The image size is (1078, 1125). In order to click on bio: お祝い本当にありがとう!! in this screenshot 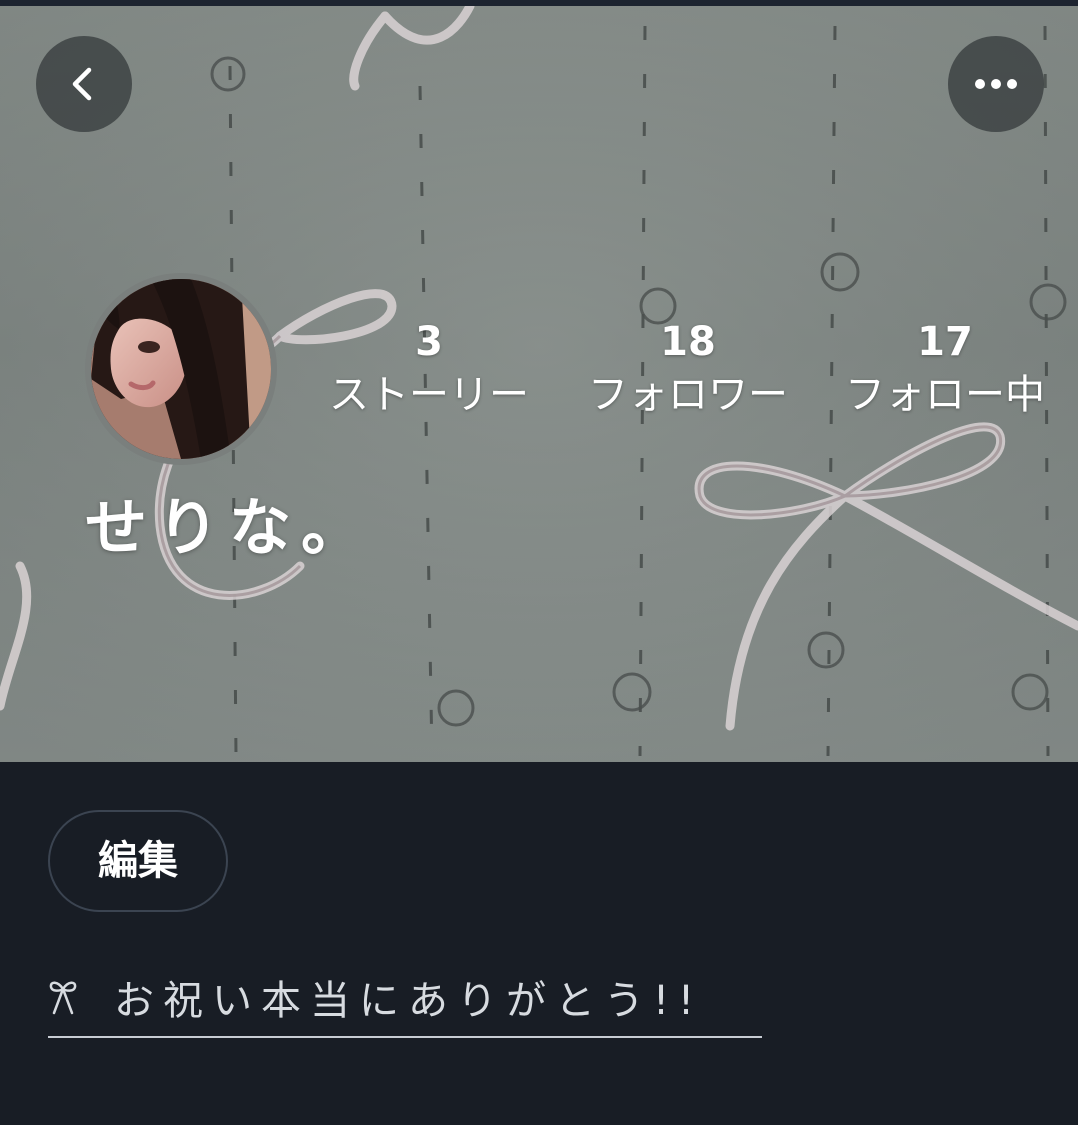, I will do `click(405, 998)`.